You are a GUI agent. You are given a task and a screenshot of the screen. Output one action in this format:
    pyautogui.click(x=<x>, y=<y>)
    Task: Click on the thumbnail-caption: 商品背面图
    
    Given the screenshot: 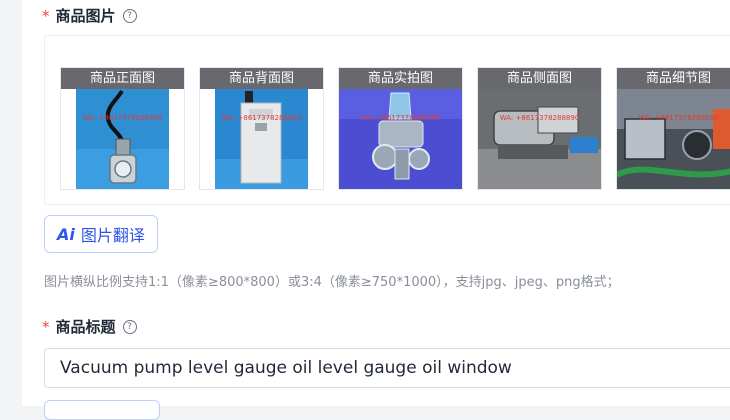 What is the action you would take?
    pyautogui.click(x=261, y=78)
    